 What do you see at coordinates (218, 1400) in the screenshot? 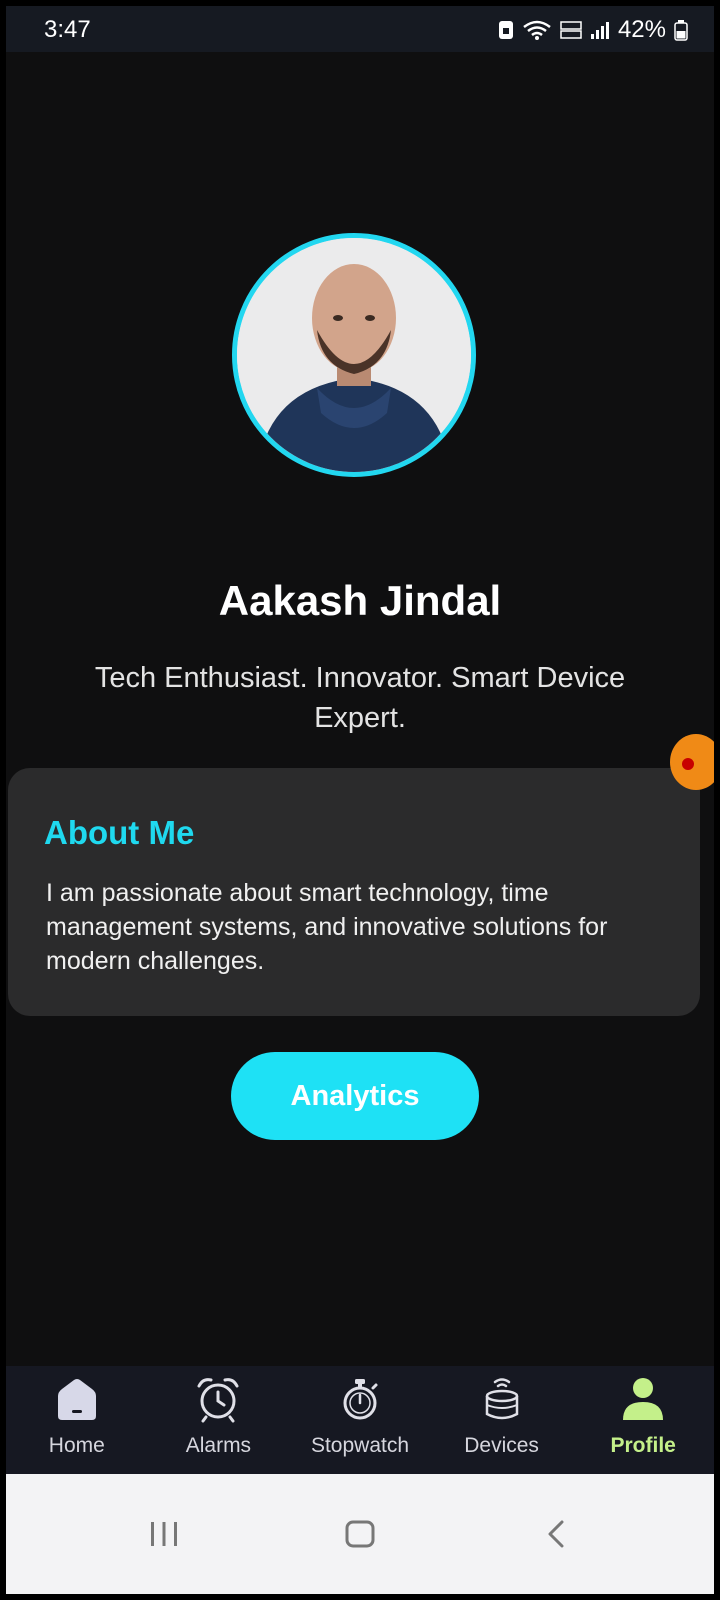
I see `alarm-clock-icon` at bounding box center [218, 1400].